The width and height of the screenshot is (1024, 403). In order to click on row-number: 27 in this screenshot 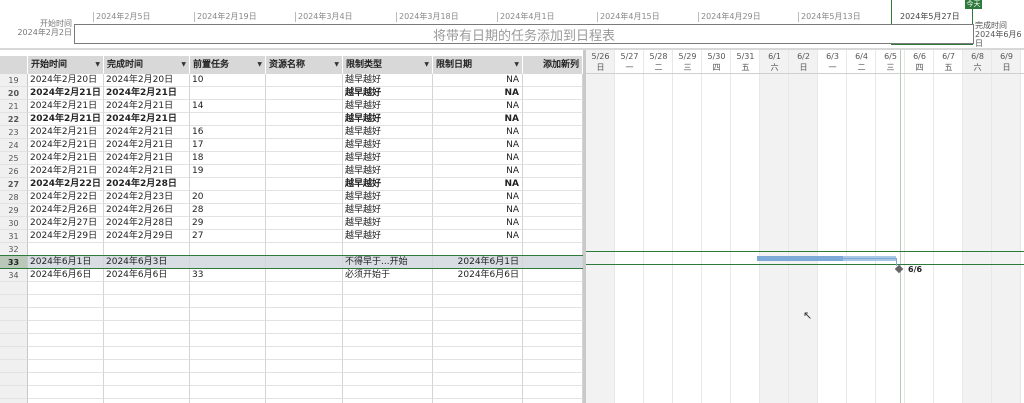, I will do `click(14, 184)`.